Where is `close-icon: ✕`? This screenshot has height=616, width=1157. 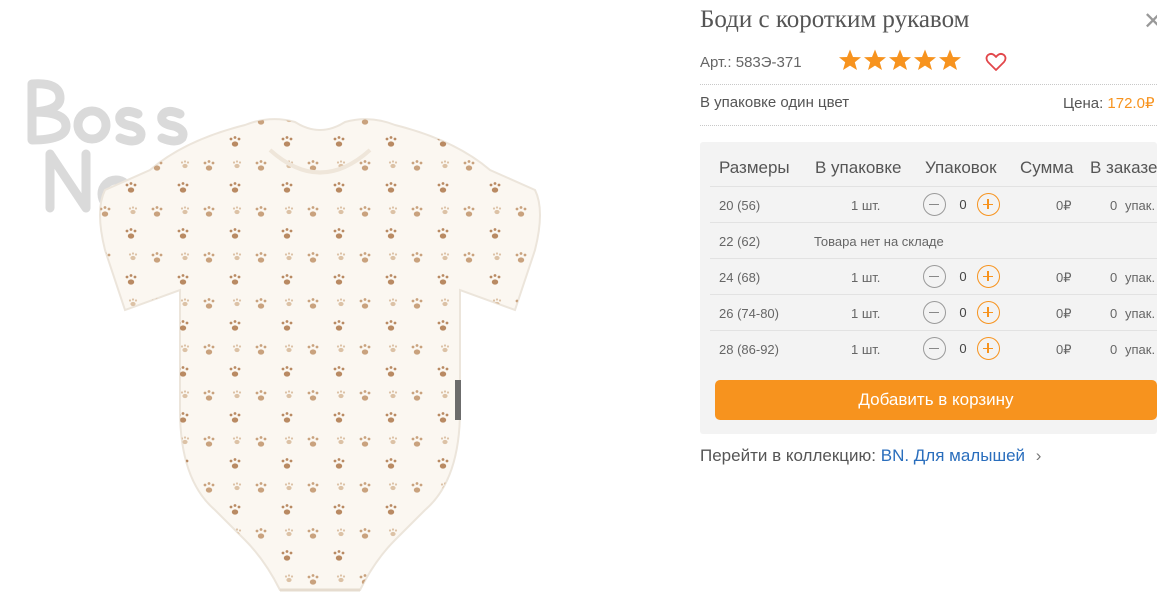
close-icon: ✕ is located at coordinates (1150, 22).